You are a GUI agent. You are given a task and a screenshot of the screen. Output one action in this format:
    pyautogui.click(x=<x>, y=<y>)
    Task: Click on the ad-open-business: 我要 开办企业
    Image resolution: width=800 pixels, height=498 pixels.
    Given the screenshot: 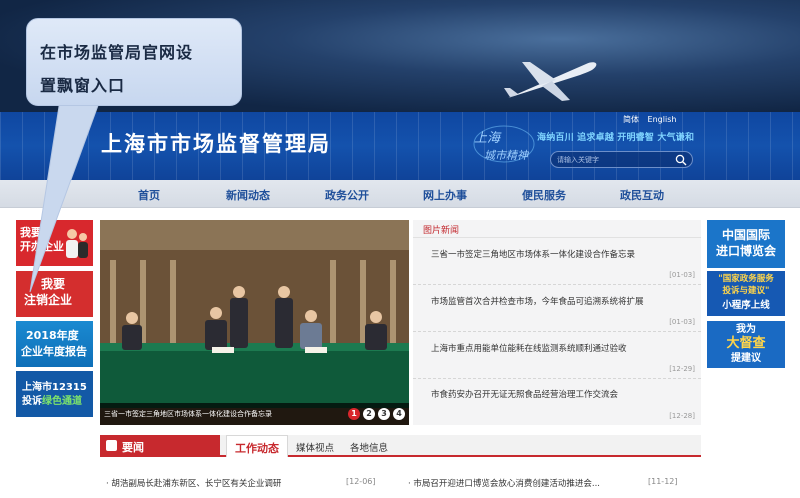 What is the action you would take?
    pyautogui.click(x=54, y=243)
    